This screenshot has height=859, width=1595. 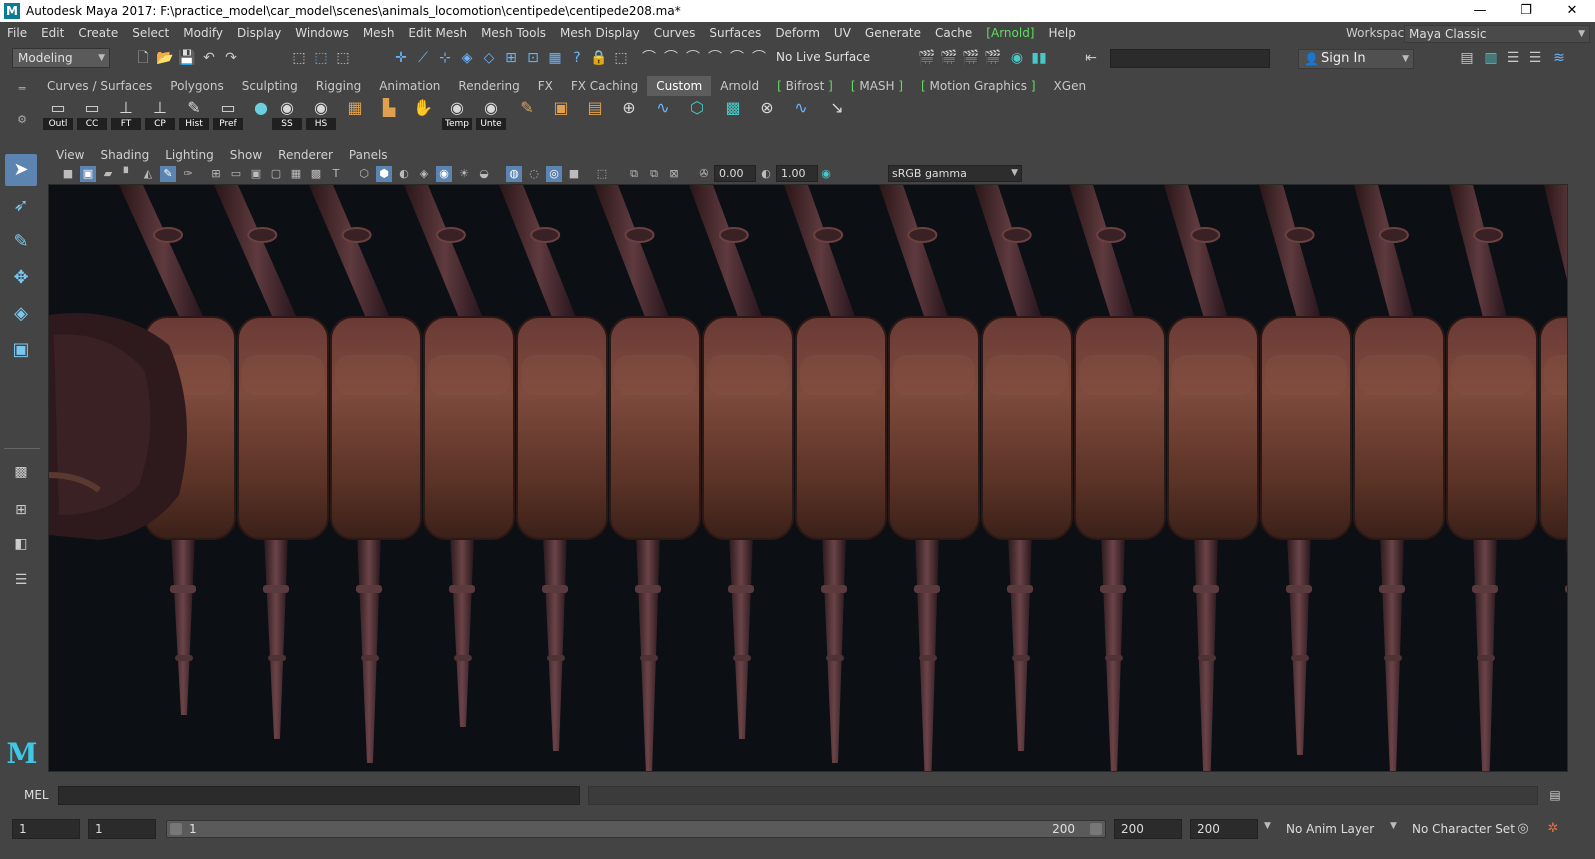 I want to click on show-selected-shelf-button: ◉ SS, so click(x=287, y=114).